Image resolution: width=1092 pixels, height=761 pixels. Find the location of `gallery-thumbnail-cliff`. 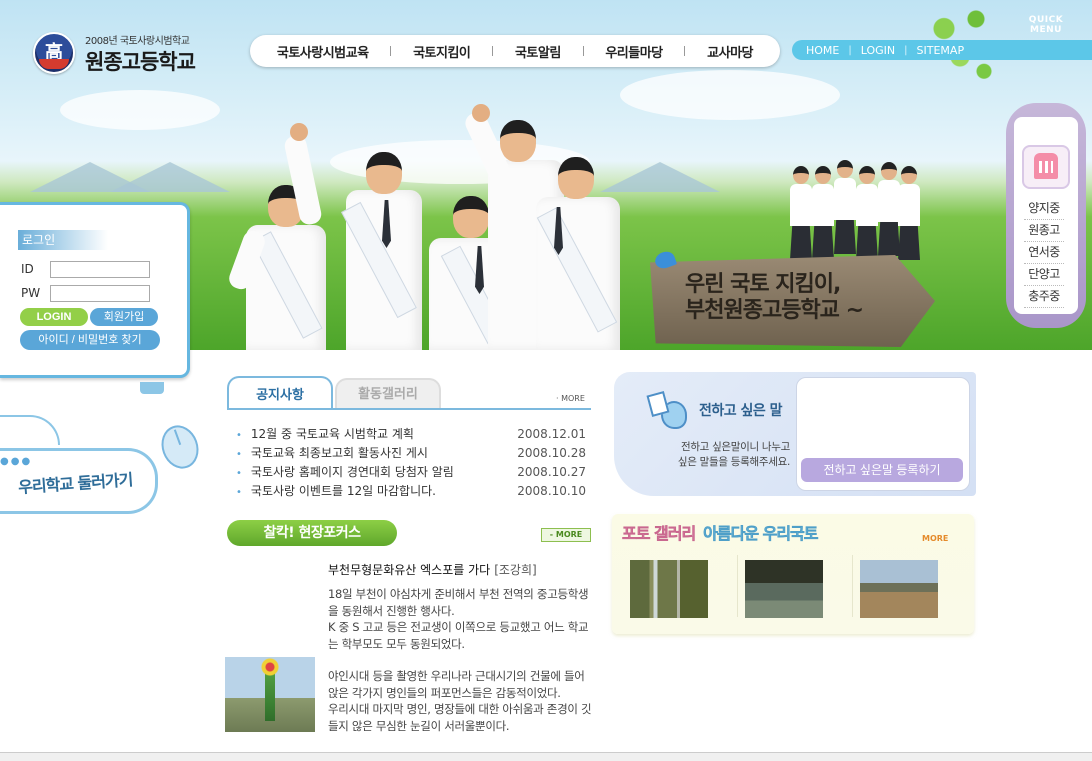

gallery-thumbnail-cliff is located at coordinates (784, 589).